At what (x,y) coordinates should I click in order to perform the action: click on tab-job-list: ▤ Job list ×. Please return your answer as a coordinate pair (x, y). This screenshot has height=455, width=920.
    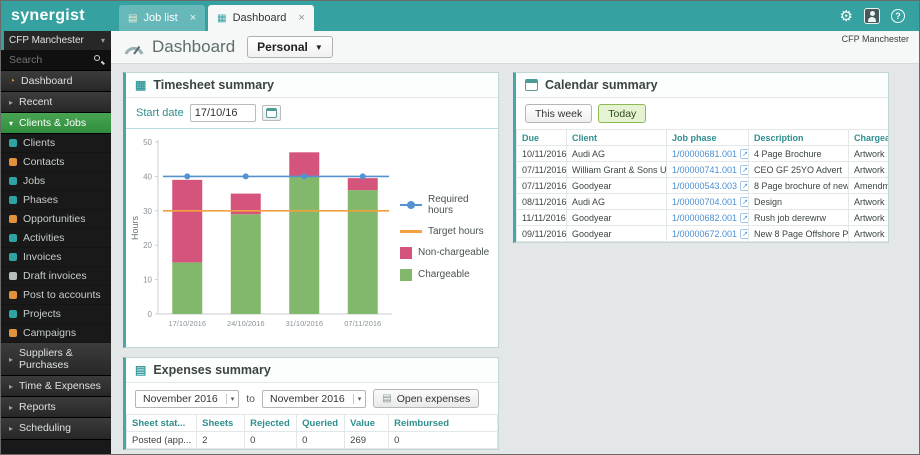
    Looking at the image, I should click on (162, 18).